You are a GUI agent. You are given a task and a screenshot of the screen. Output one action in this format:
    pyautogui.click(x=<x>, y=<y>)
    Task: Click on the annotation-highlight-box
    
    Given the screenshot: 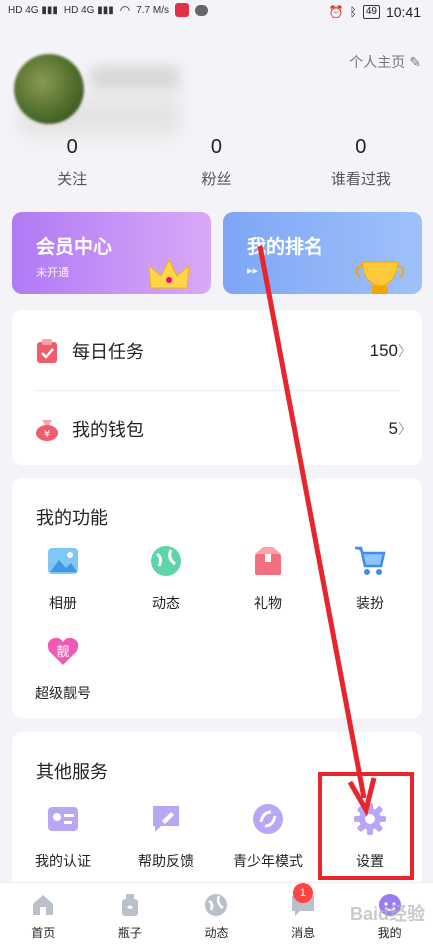 What is the action you would take?
    pyautogui.click(x=366, y=826)
    